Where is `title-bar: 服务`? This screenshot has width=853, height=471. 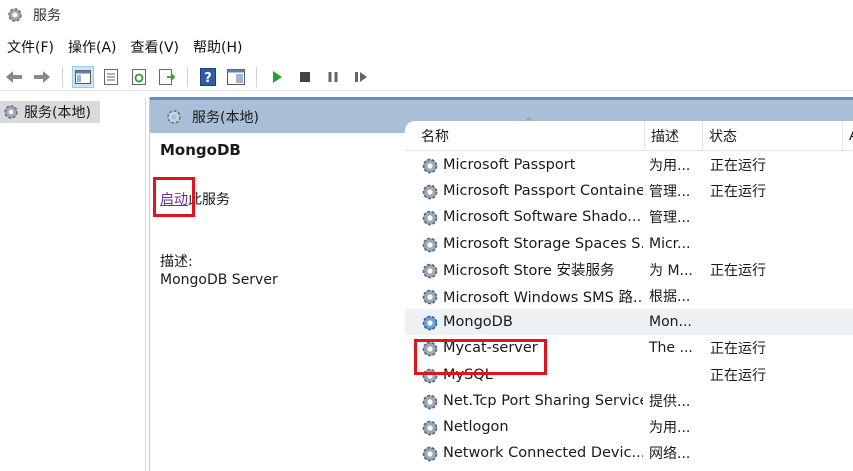 title-bar: 服务 is located at coordinates (426, 15).